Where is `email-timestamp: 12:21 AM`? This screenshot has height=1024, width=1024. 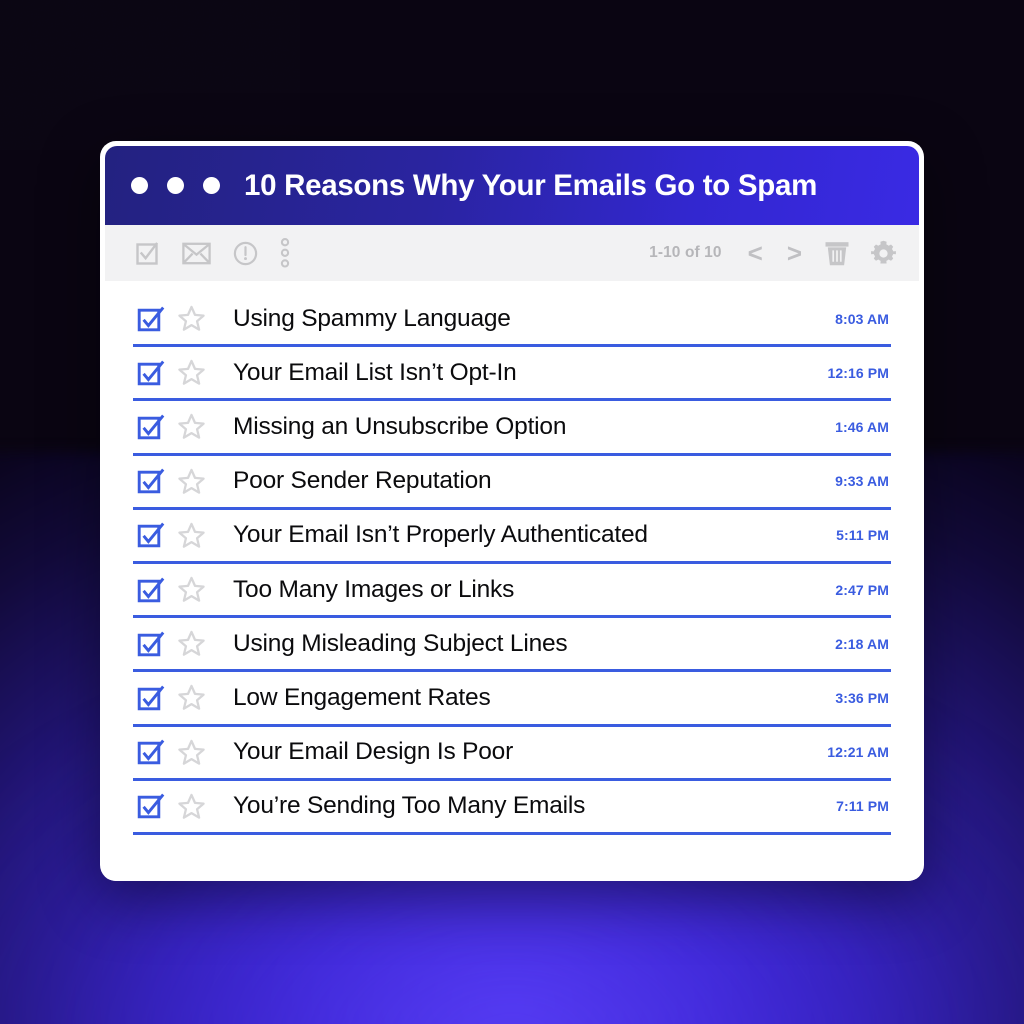
email-timestamp: 12:21 AM is located at coordinates (858, 752).